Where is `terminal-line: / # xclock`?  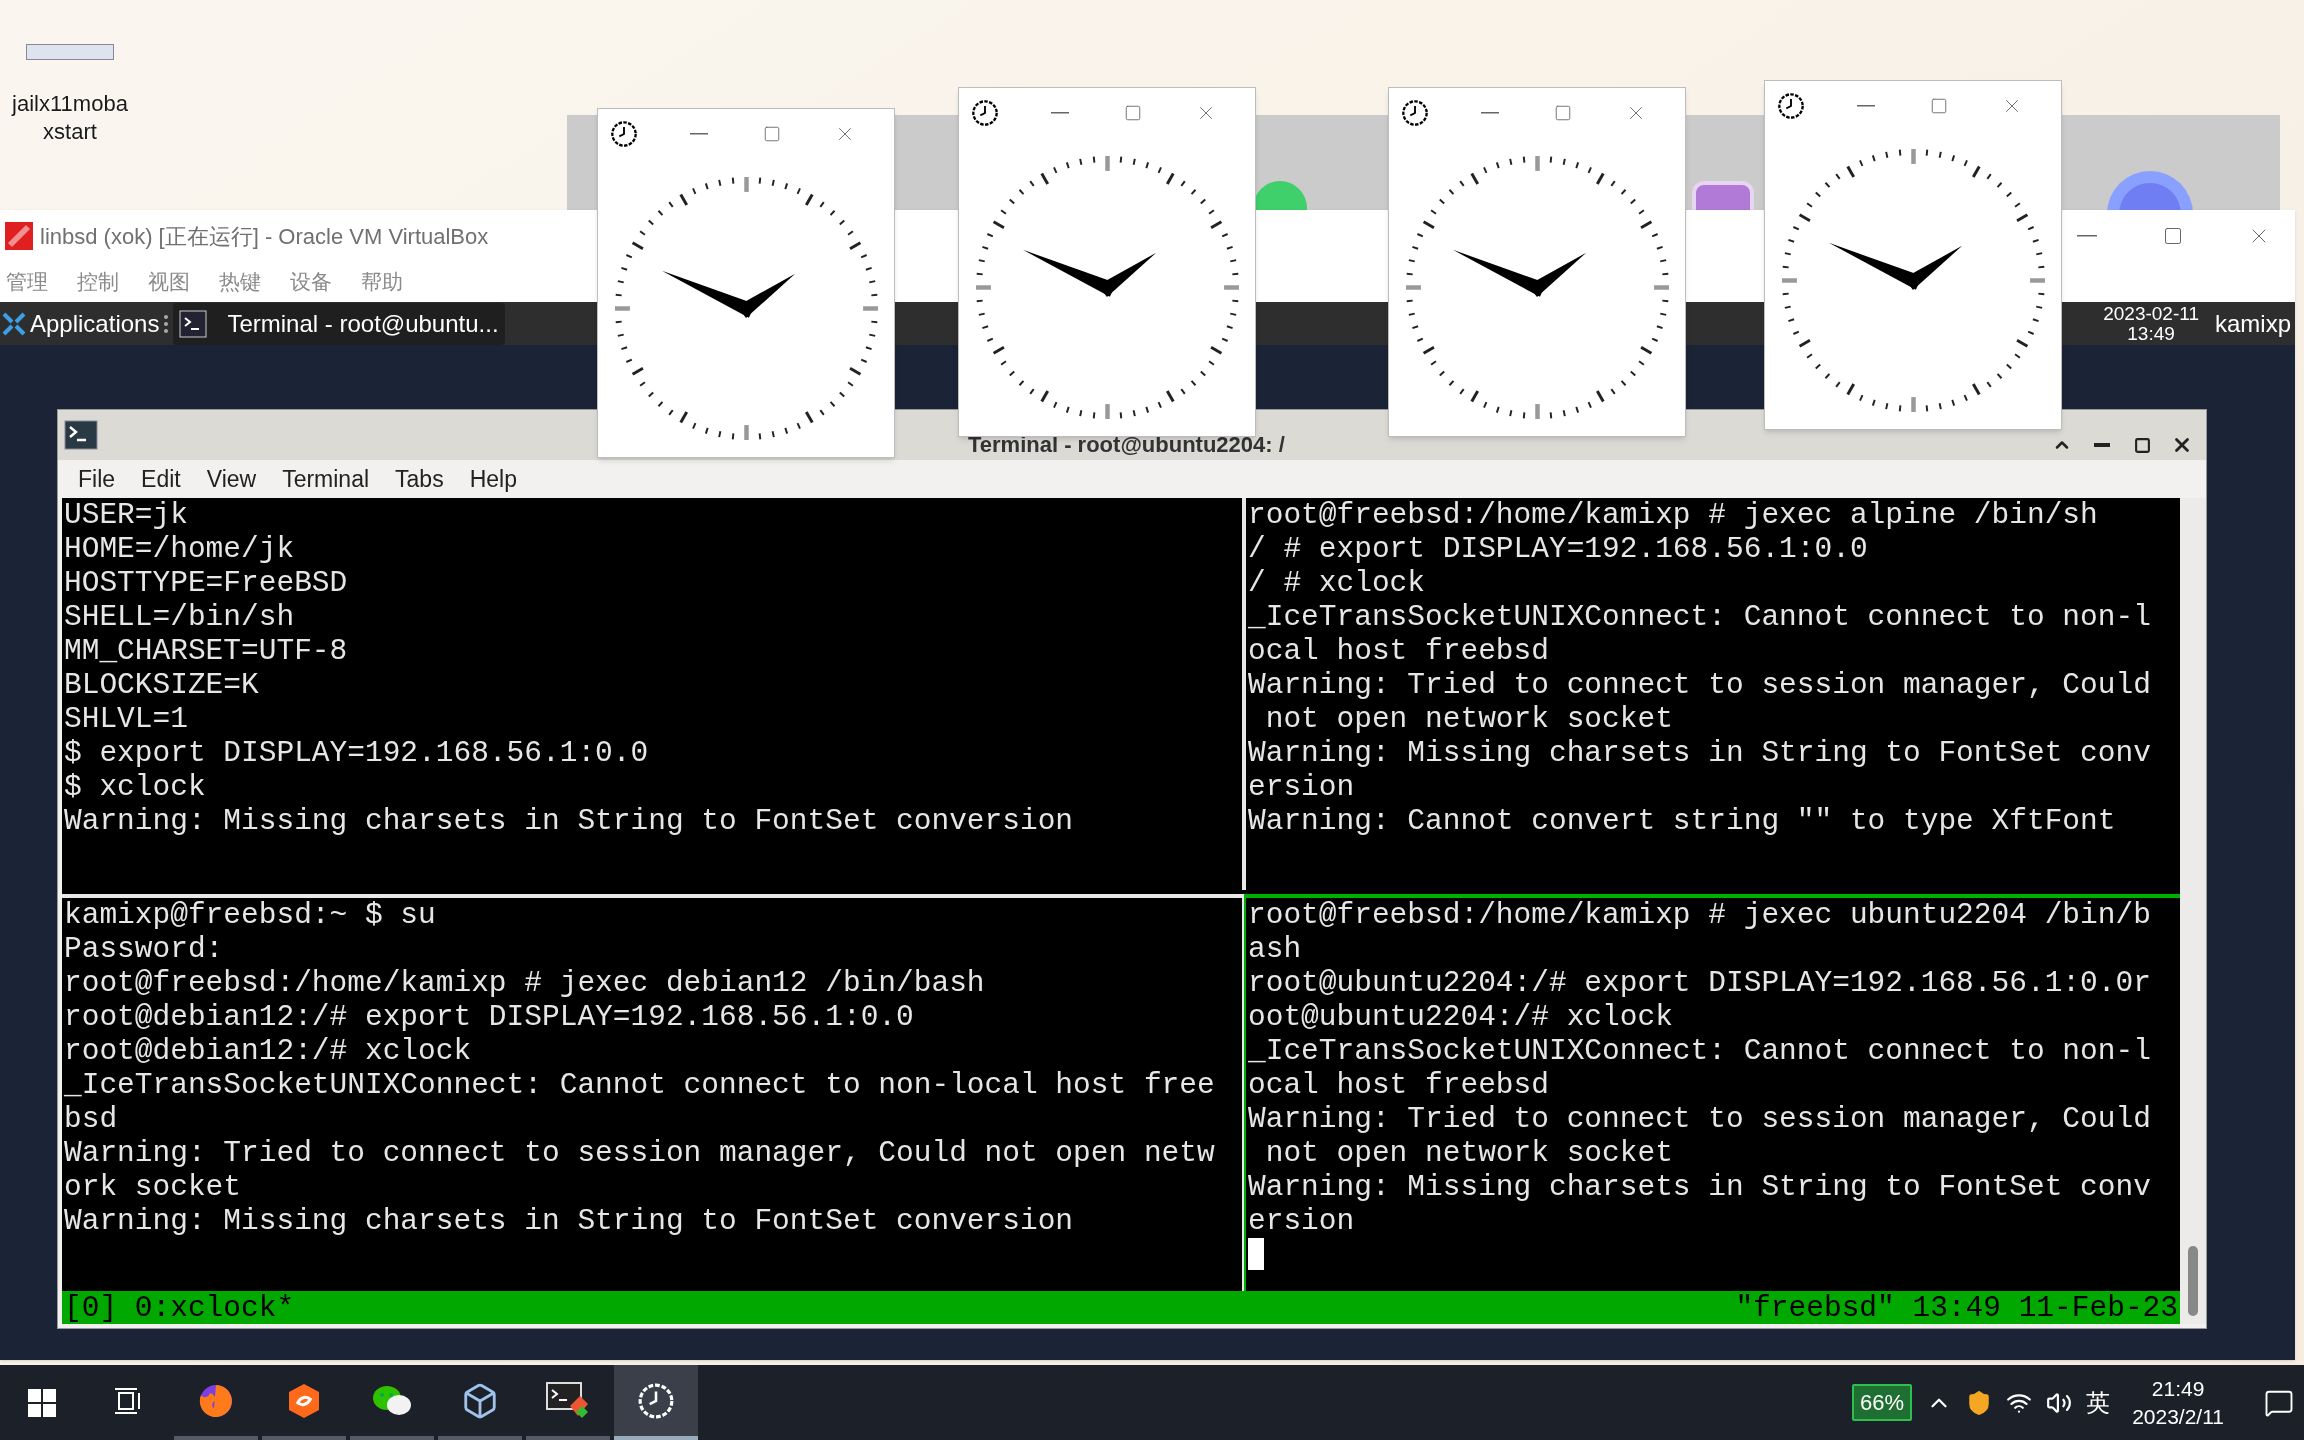 terminal-line: / # xclock is located at coordinates (1337, 583).